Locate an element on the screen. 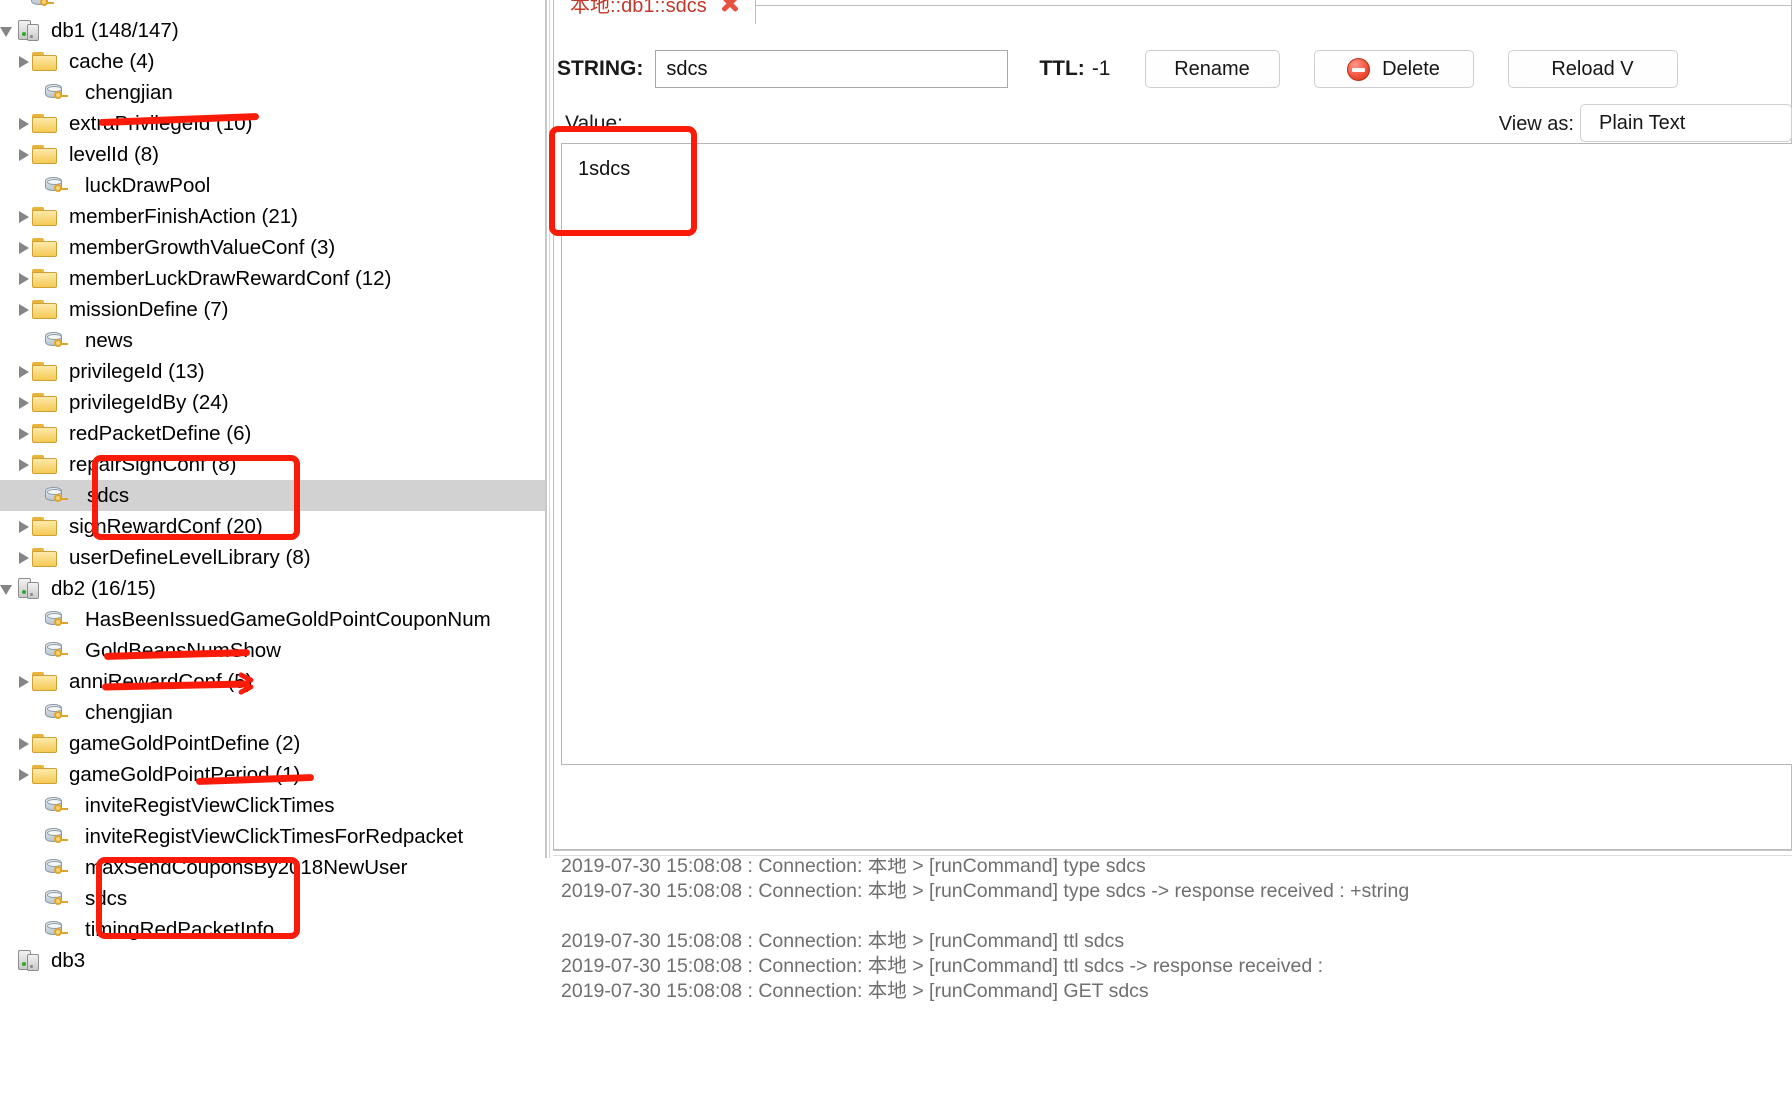 This screenshot has width=1792, height=1114. tree-row-db1: db1 (148/147) is located at coordinates (272, 30).